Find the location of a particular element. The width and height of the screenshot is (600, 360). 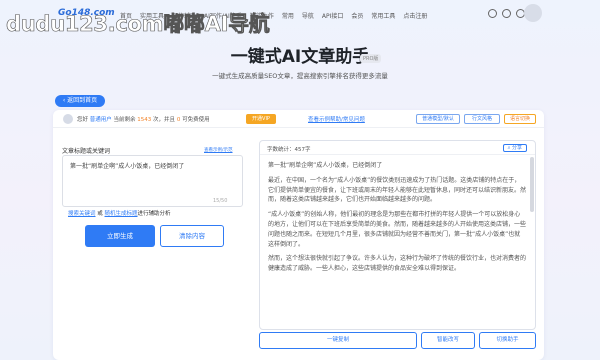

share-button: ⌕ 分享 is located at coordinates (514, 148).